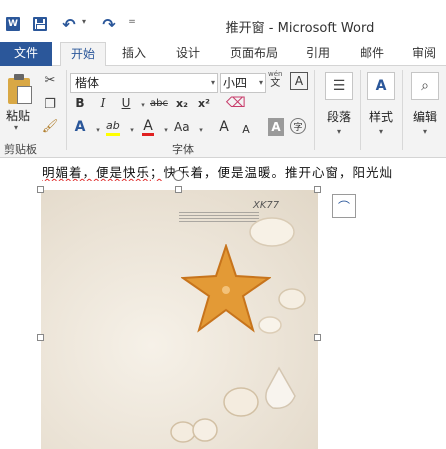 The height and width of the screenshot is (449, 446). I want to click on ribbon-tabs: 文件 开始 插入 设计 页面布局 引用 邮件 审阅, so click(223, 54).